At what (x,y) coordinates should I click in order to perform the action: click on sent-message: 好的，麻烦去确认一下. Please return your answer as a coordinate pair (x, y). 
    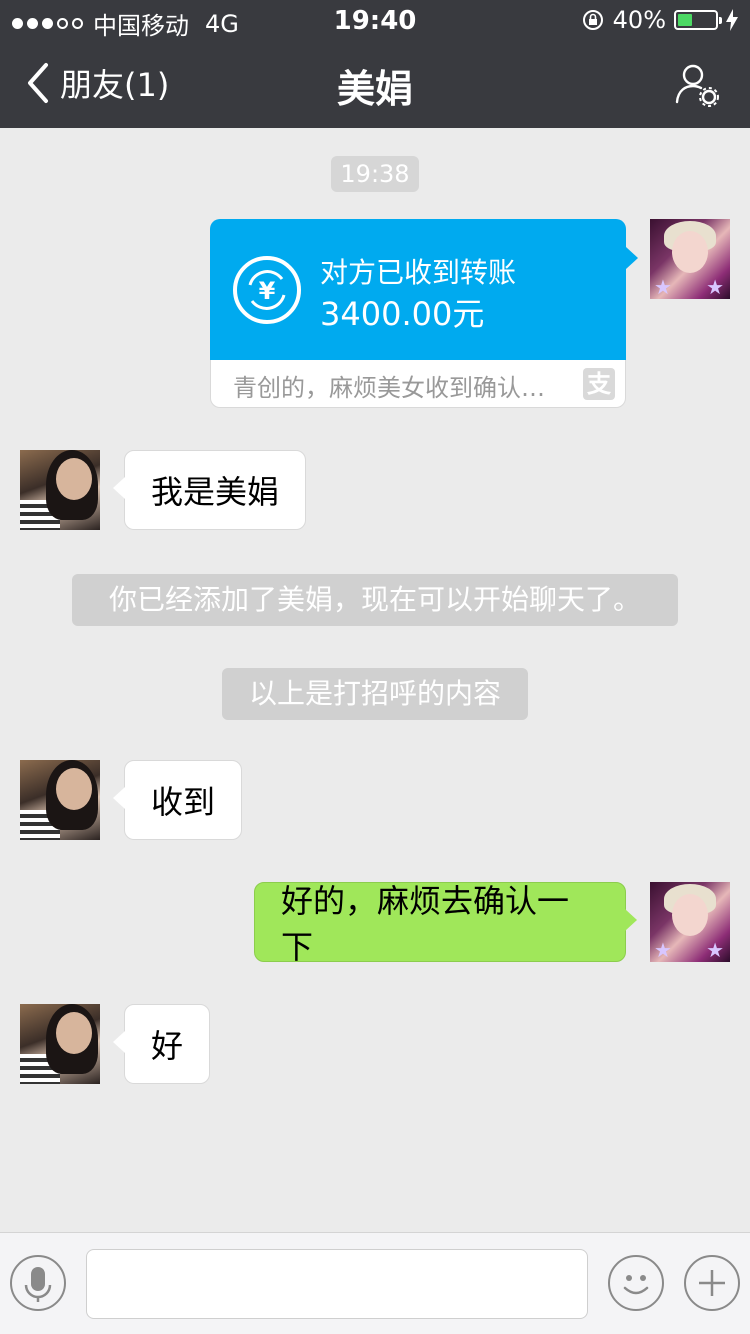
    Looking at the image, I should click on (445, 924).